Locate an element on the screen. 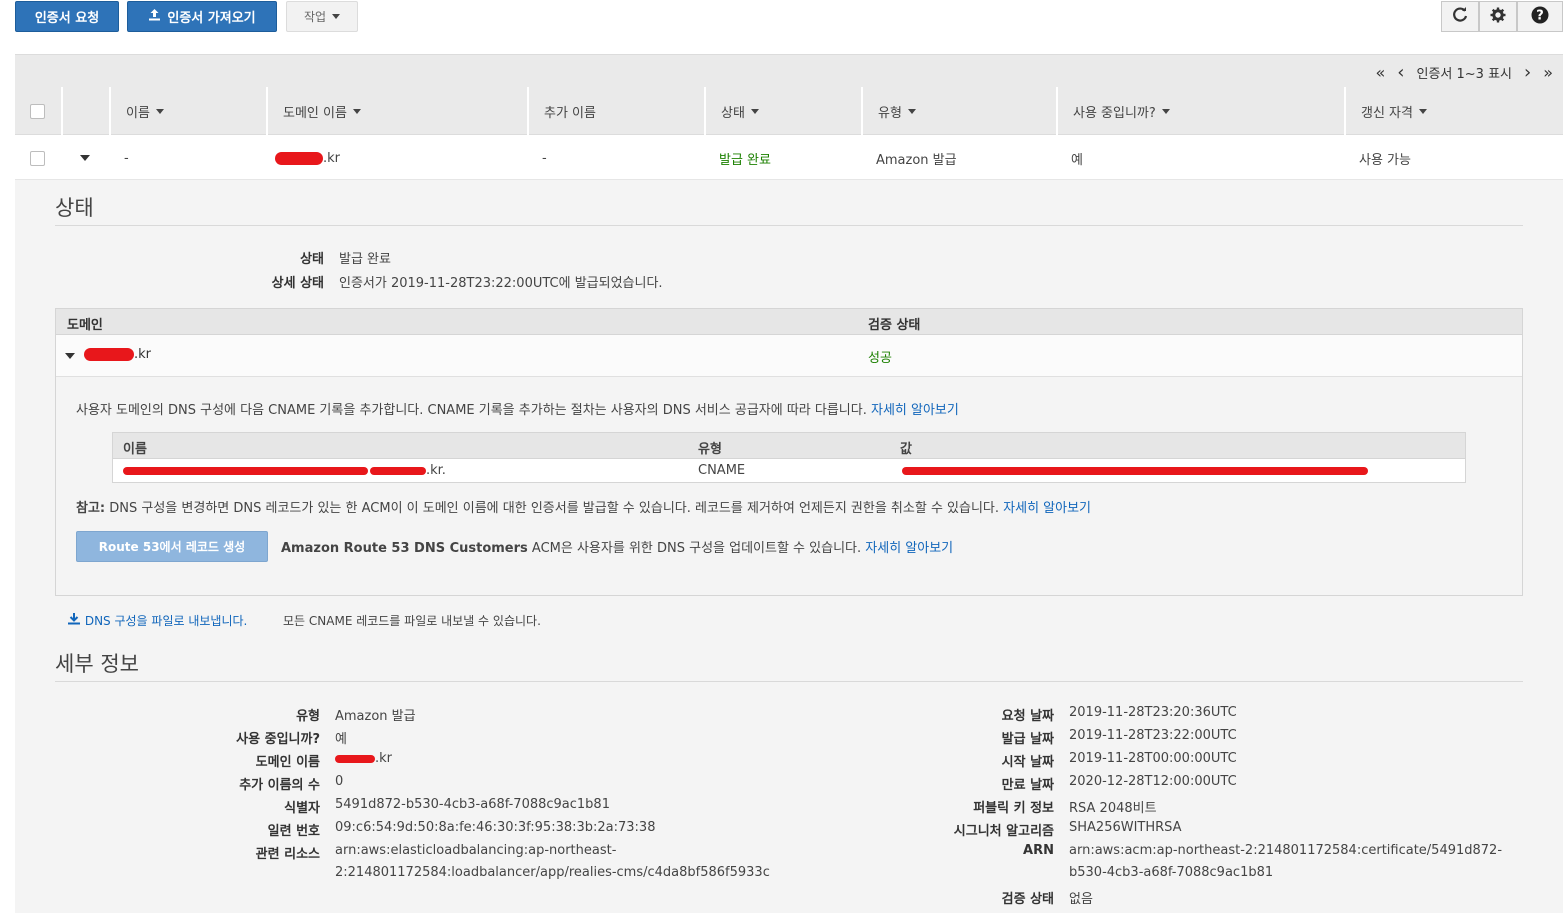 The height and width of the screenshot is (913, 1567). detail-signature-label: 시그니처 알고리즘 is located at coordinates (1003, 831).